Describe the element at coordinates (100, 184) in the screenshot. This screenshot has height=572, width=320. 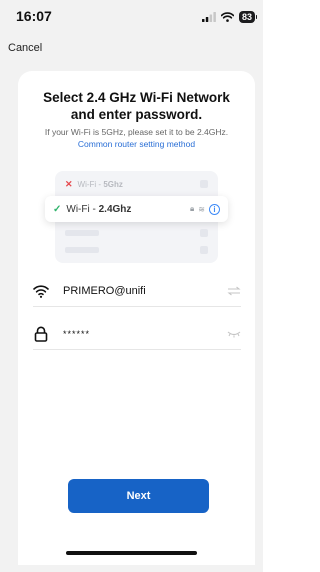
I see `illustration-5ghz-label: Wi-Fi - 5Ghz` at that location.